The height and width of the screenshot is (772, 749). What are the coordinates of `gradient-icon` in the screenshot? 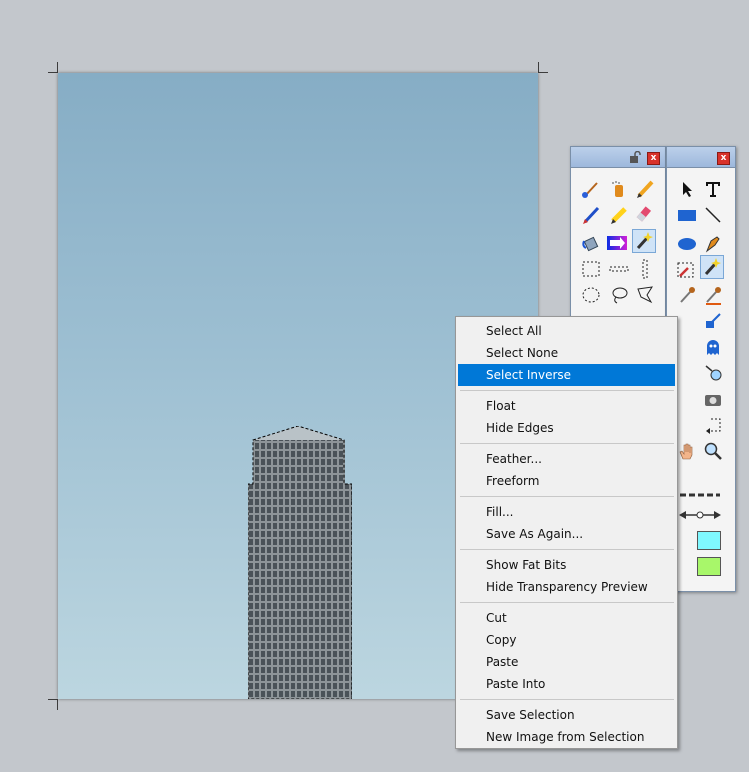 It's located at (617, 243).